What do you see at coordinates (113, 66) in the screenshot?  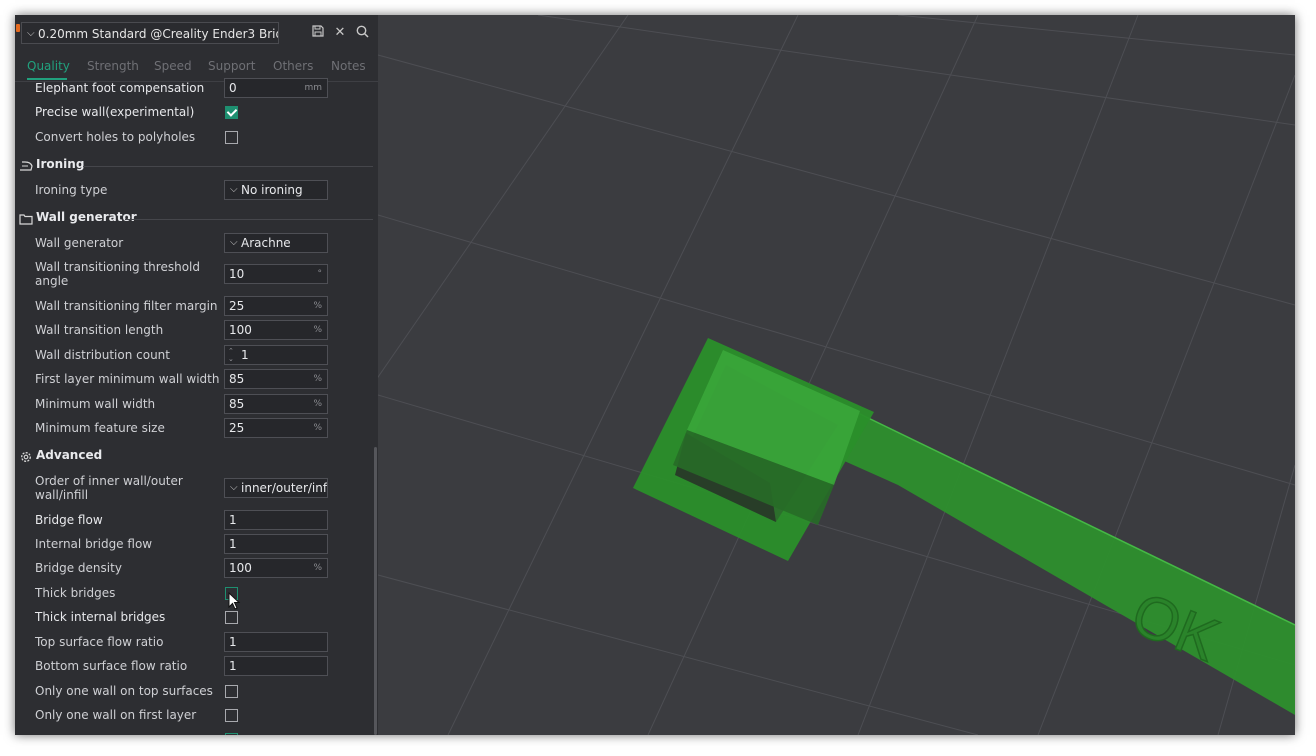 I see `tab-strength: Strength` at bounding box center [113, 66].